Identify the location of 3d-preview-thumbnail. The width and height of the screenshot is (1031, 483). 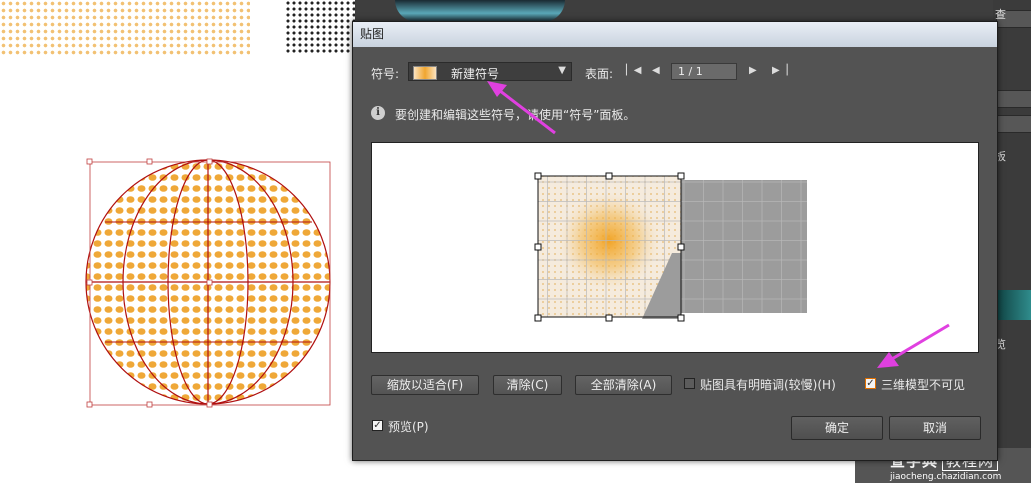
(480, 11).